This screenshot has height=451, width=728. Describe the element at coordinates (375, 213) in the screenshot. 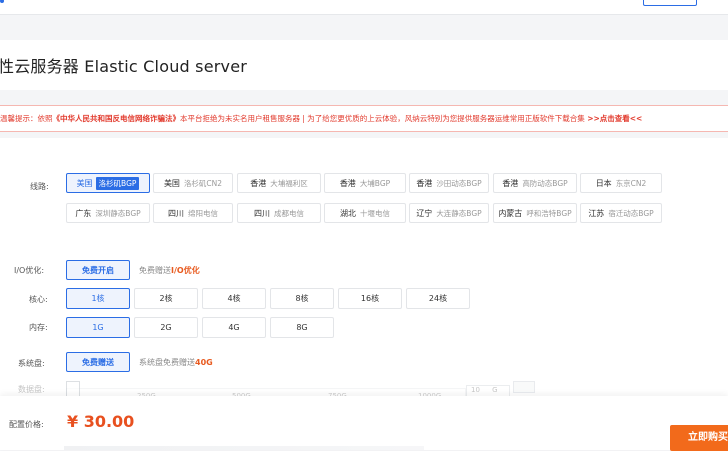

I see `line-option-node: 十堰电信` at that location.